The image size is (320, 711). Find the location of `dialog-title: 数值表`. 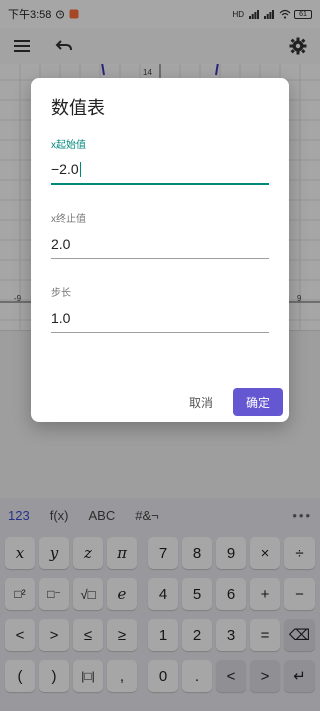

dialog-title: 数值表 is located at coordinates (78, 108).